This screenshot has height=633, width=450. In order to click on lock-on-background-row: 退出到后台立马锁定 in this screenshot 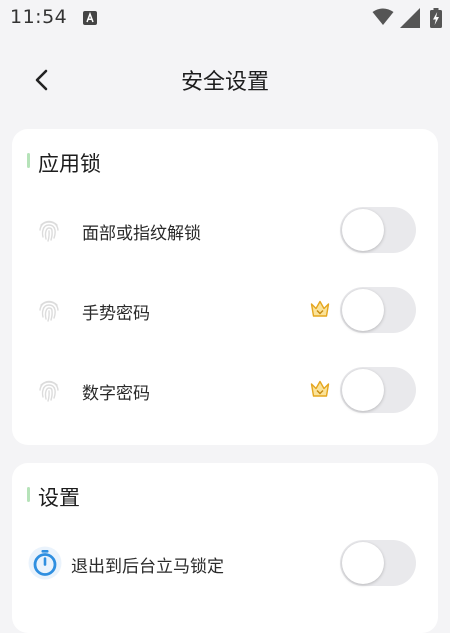, I will do `click(225, 563)`.